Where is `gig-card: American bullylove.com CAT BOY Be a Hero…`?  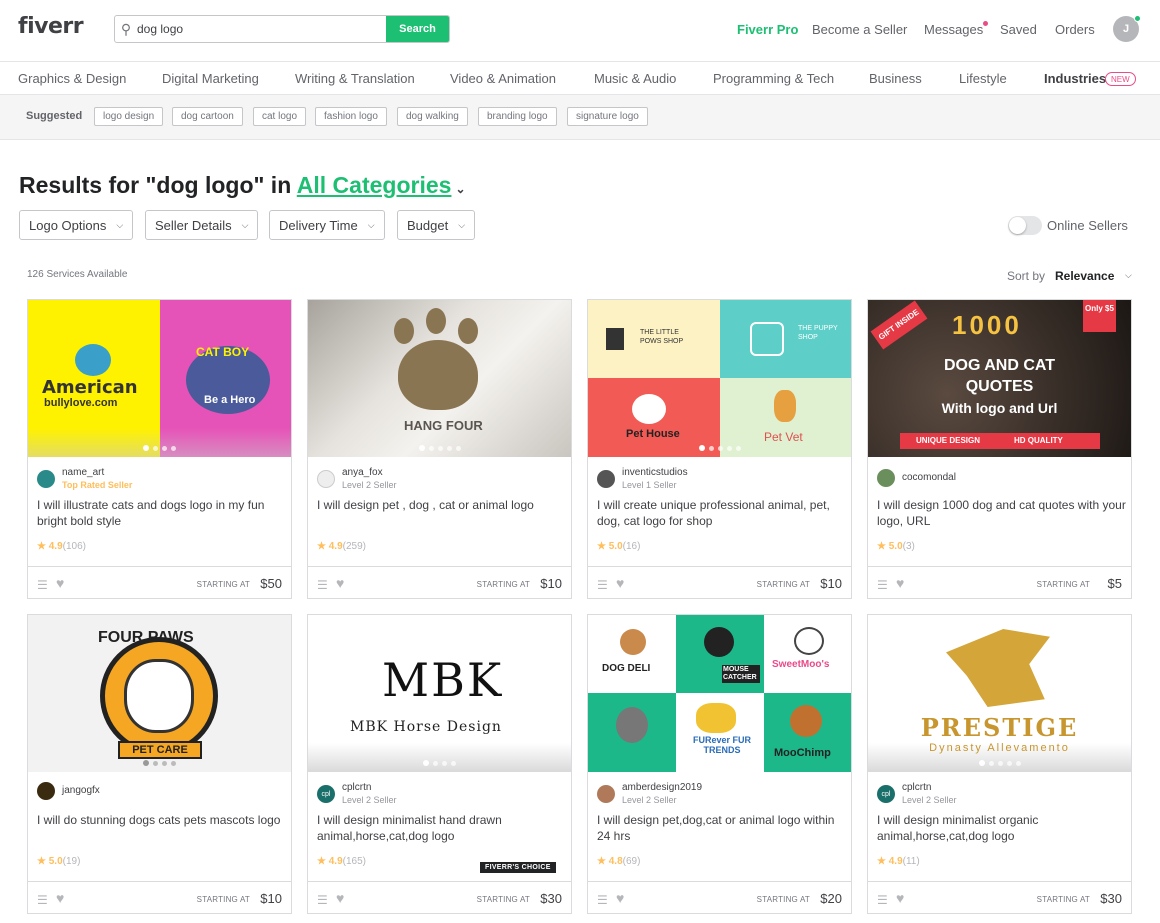
gig-card: American bullylove.com CAT BOY Be a Hero… is located at coordinates (159, 449).